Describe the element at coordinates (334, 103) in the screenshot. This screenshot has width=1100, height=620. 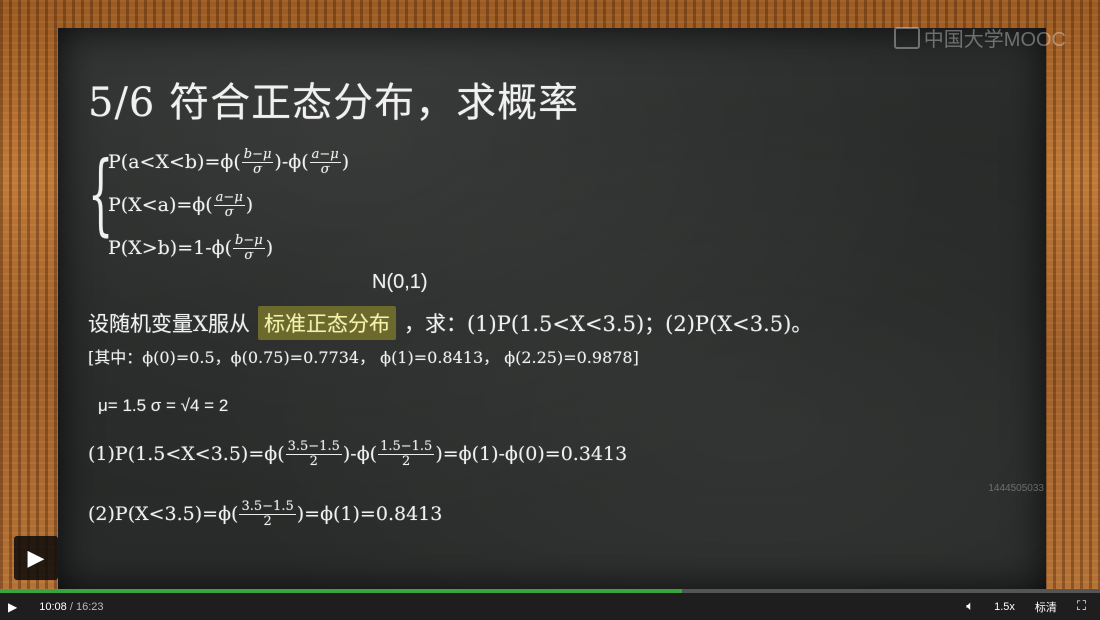
I see `slide-title: 5/6 符合正态分布，求概率` at that location.